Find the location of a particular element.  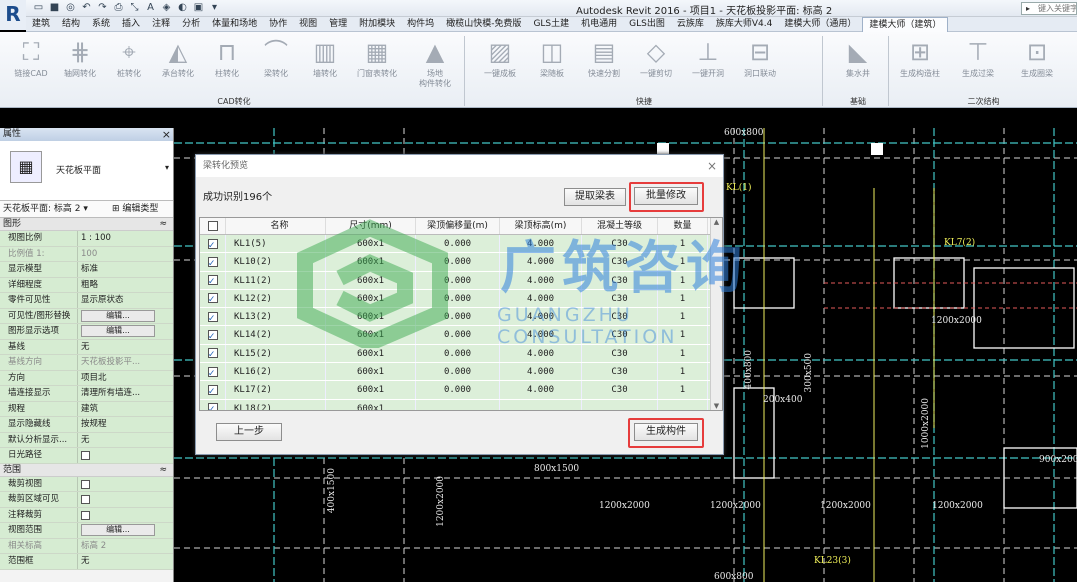

table-cell: KL13(2) is located at coordinates (276, 317).